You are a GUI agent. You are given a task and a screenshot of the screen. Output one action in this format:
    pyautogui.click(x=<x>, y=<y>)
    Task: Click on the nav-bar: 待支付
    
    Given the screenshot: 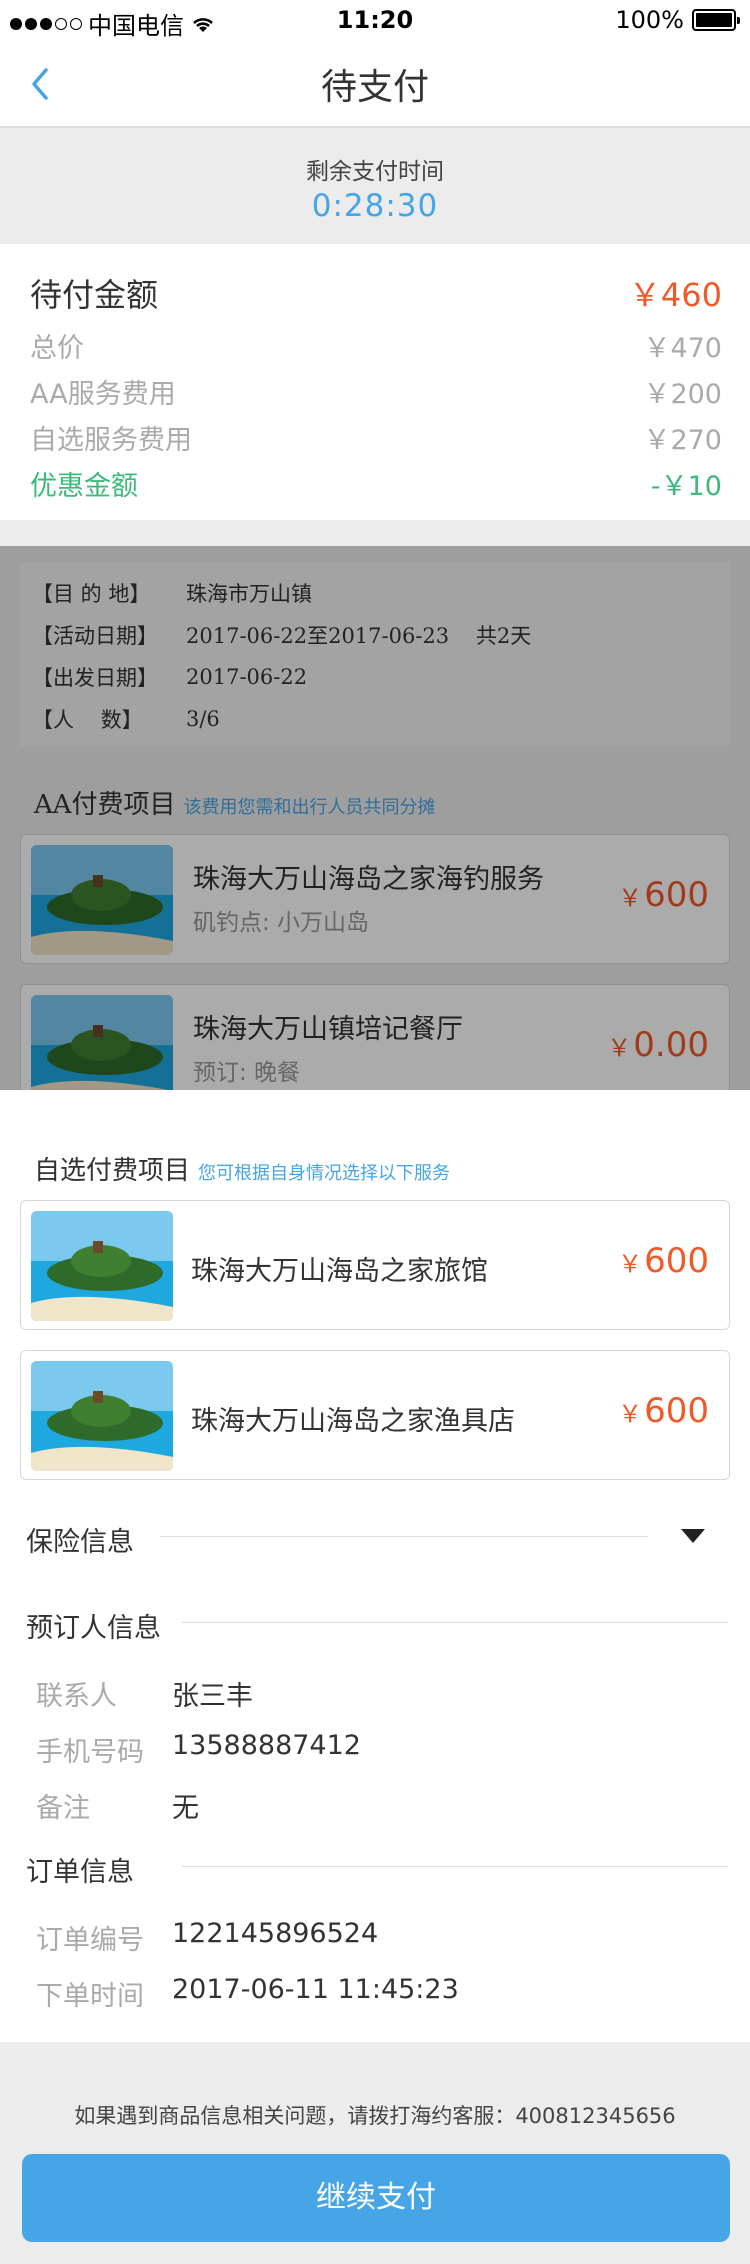 What is the action you would take?
    pyautogui.click(x=375, y=84)
    